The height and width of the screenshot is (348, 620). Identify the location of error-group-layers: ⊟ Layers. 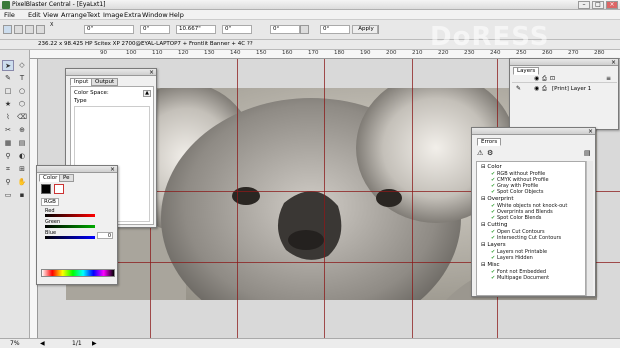
(493, 245).